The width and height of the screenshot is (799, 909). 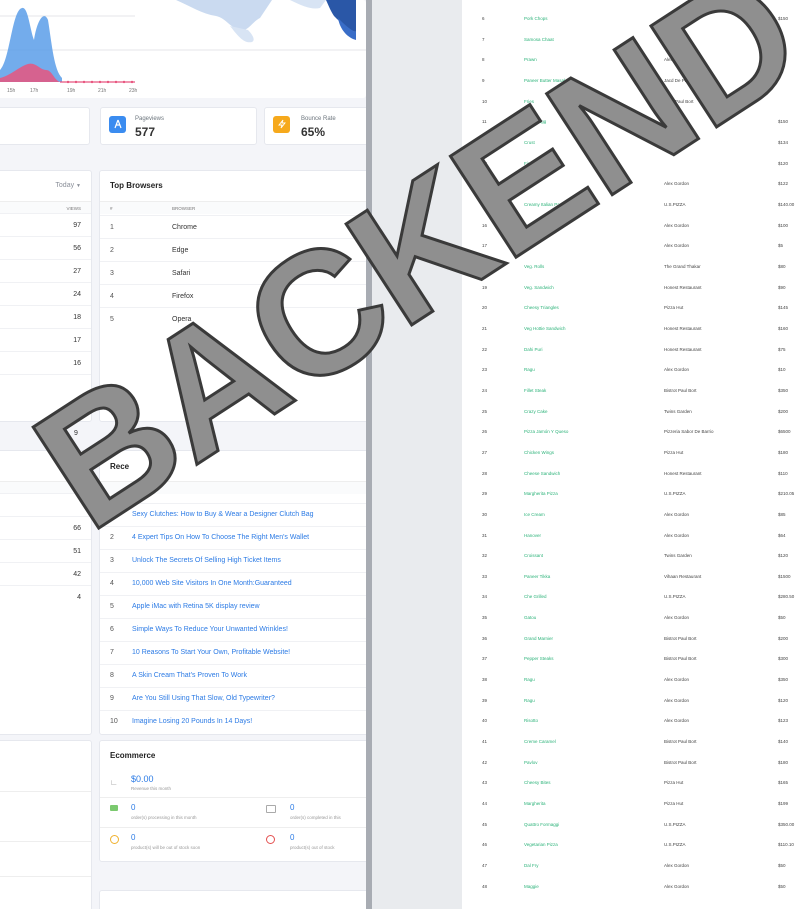 I want to click on list-item: 10 Imagine Losing 20 Pounds In 14 Days!, so click(x=236, y=722).